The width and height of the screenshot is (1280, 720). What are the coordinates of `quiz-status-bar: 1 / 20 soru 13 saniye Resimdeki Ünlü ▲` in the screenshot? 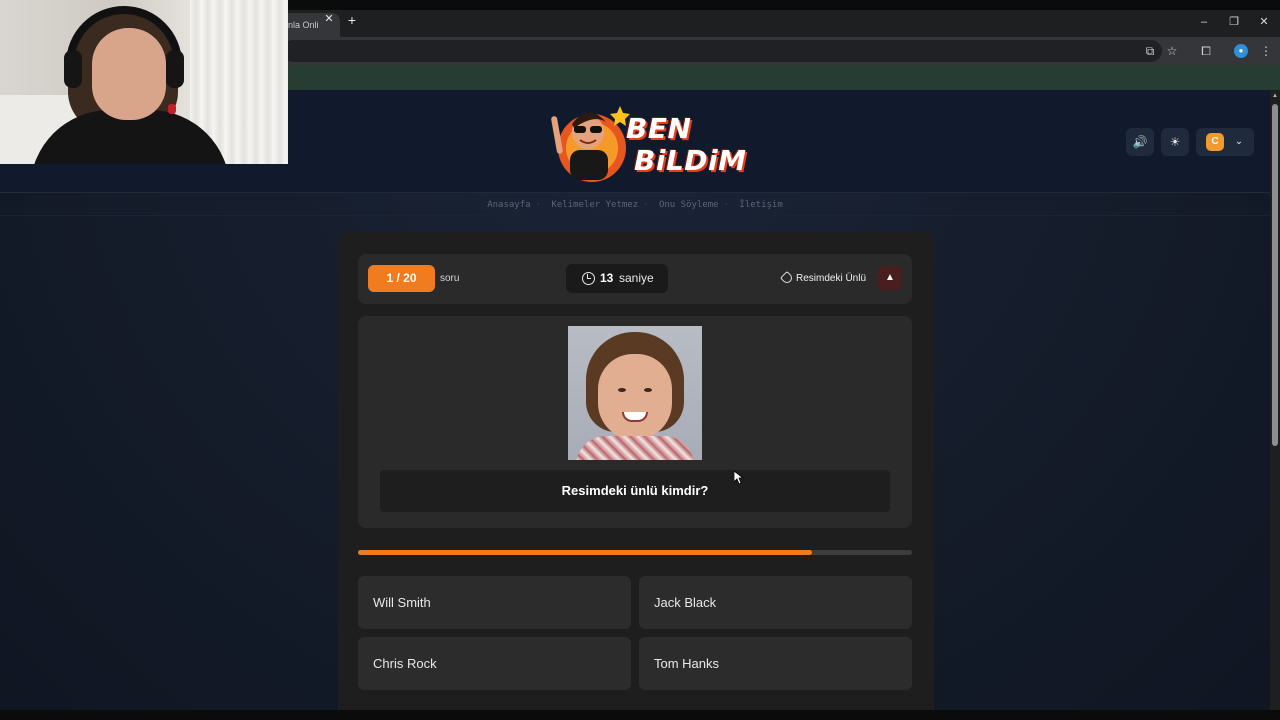 It's located at (635, 279).